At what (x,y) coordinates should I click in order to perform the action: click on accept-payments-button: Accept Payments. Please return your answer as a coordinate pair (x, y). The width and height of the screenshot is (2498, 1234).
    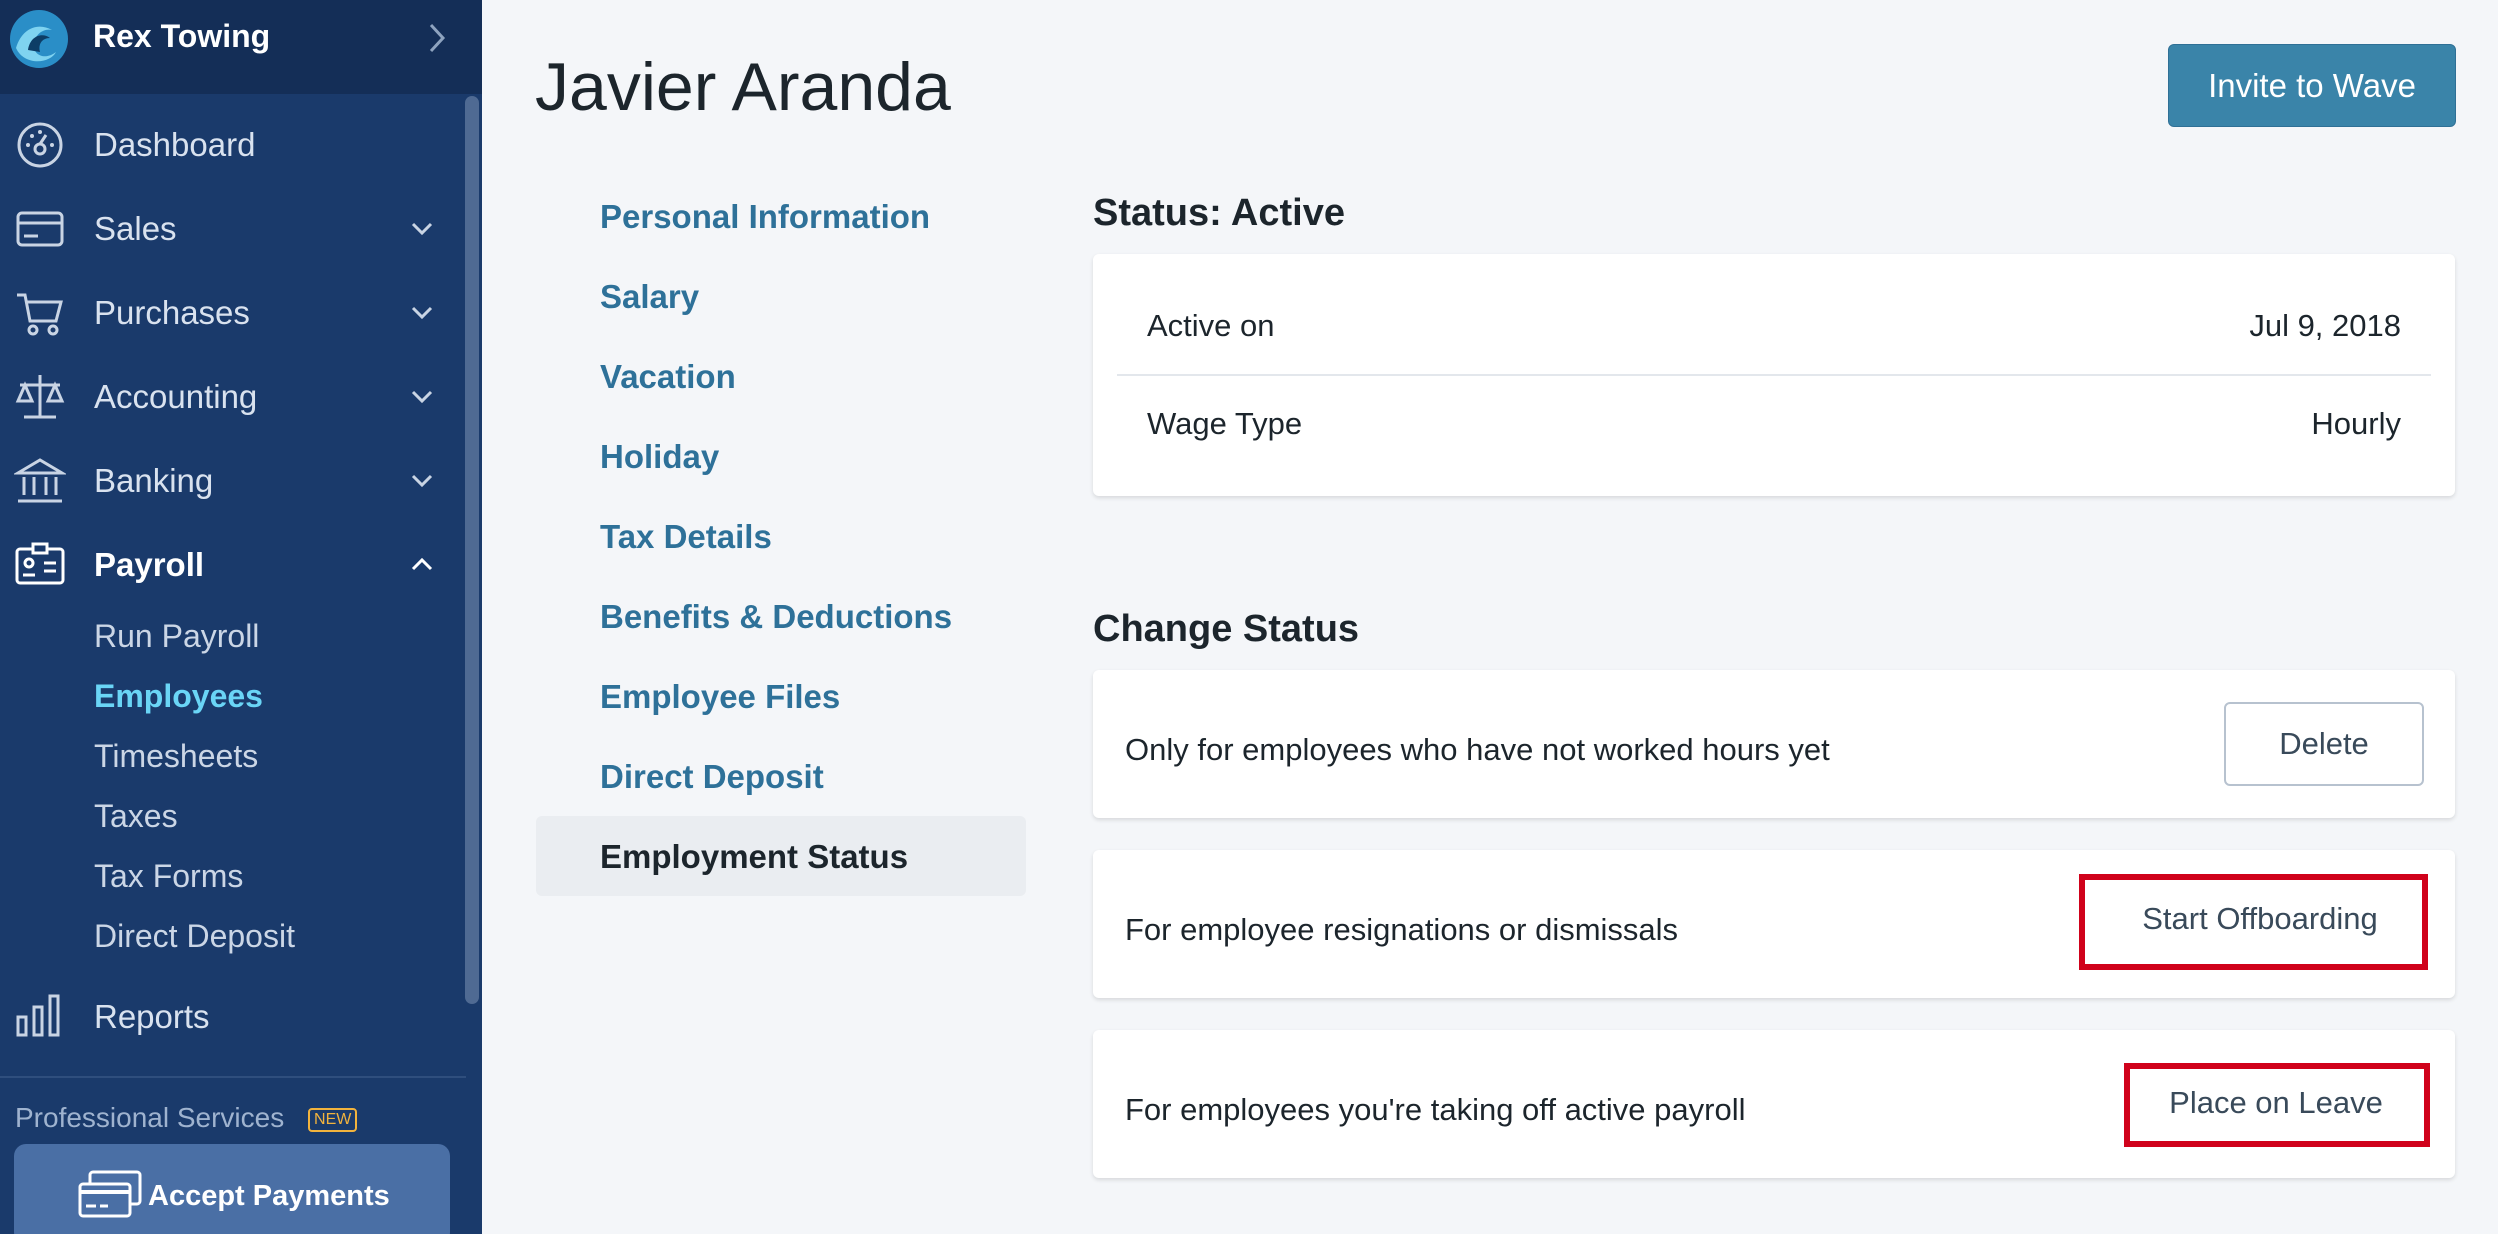
    Looking at the image, I should click on (232, 1189).